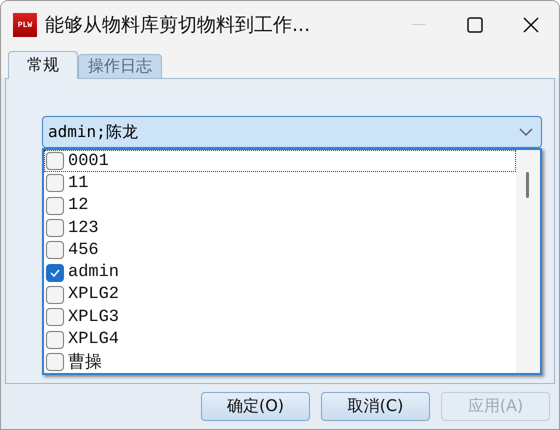 This screenshot has width=560, height=430. What do you see at coordinates (531, 25) in the screenshot?
I see `close-icon` at bounding box center [531, 25].